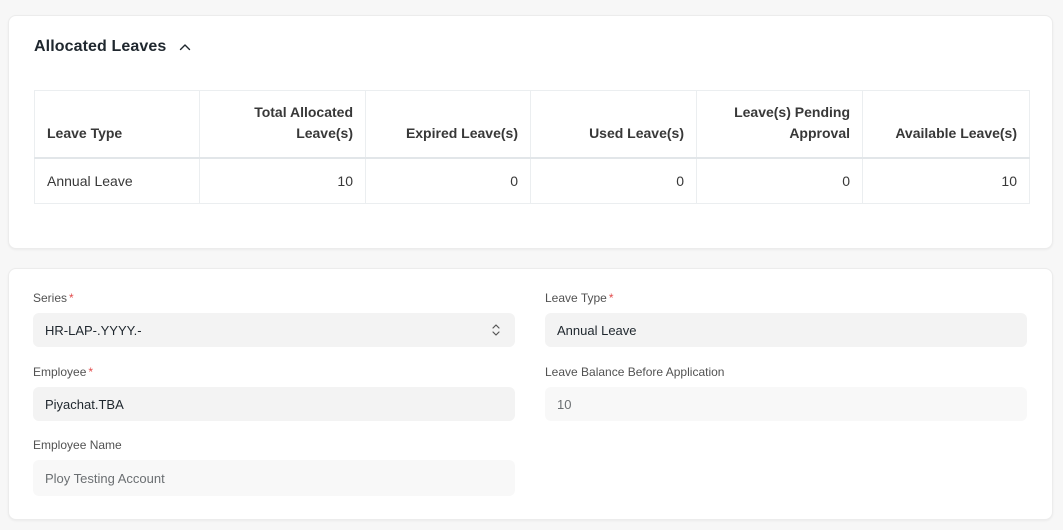  Describe the element at coordinates (274, 330) in the screenshot. I see `series-select: HR-LAP-.YYYY.-` at that location.